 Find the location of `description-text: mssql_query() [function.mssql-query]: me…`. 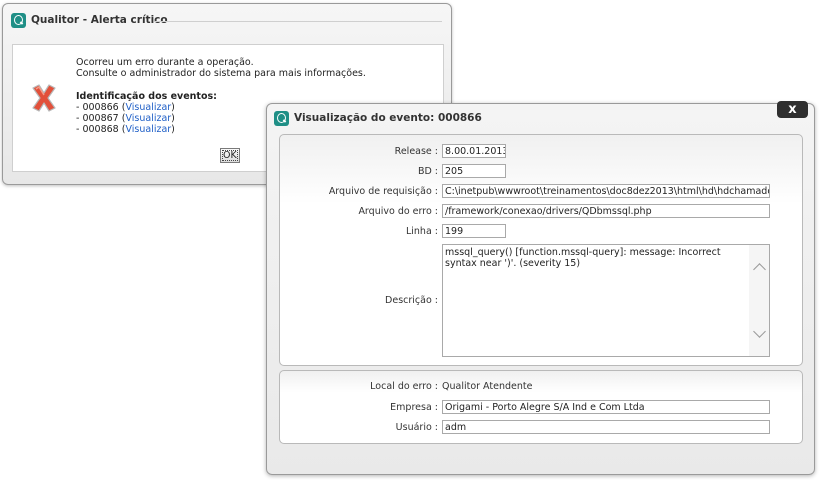

description-text: mssql_query() [function.mssql-query]: me… is located at coordinates (583, 258).